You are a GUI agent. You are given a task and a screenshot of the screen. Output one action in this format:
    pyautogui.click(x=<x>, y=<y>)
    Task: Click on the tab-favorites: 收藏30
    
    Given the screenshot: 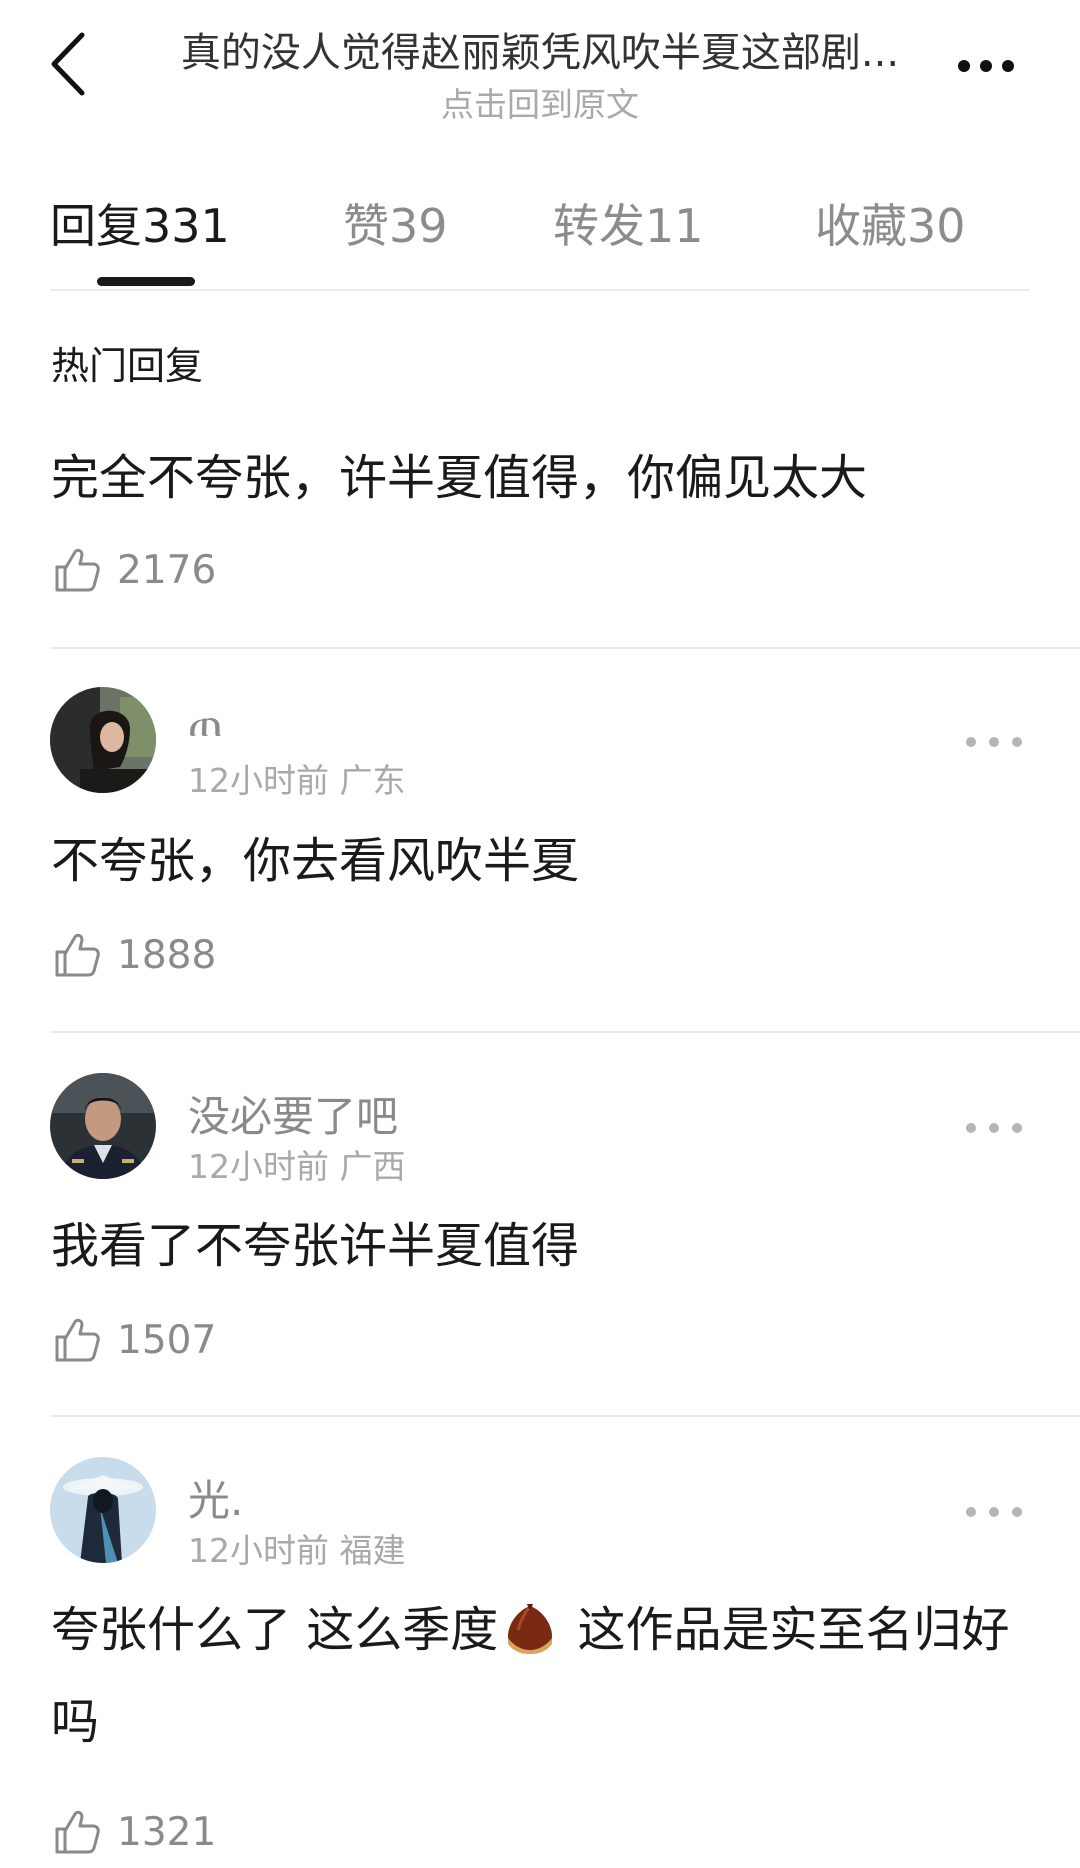 What is the action you would take?
    pyautogui.click(x=890, y=223)
    